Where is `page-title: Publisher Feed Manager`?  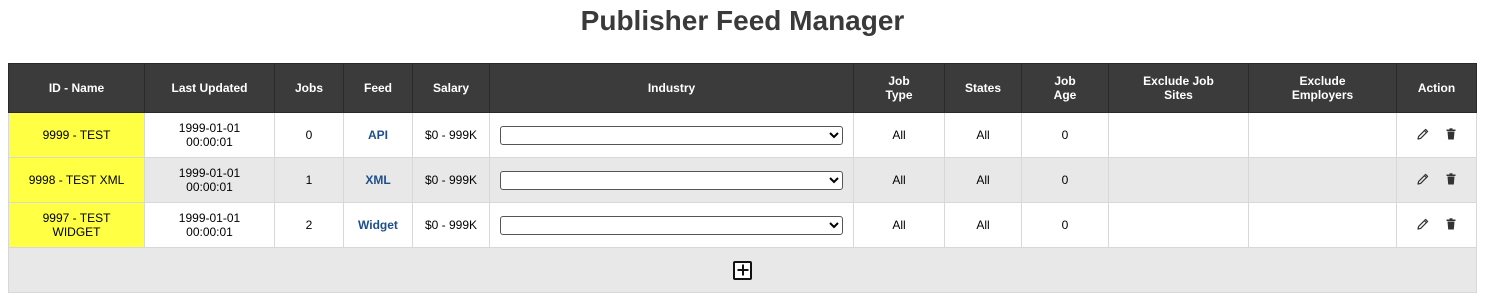
page-title: Publisher Feed Manager is located at coordinates (742, 20).